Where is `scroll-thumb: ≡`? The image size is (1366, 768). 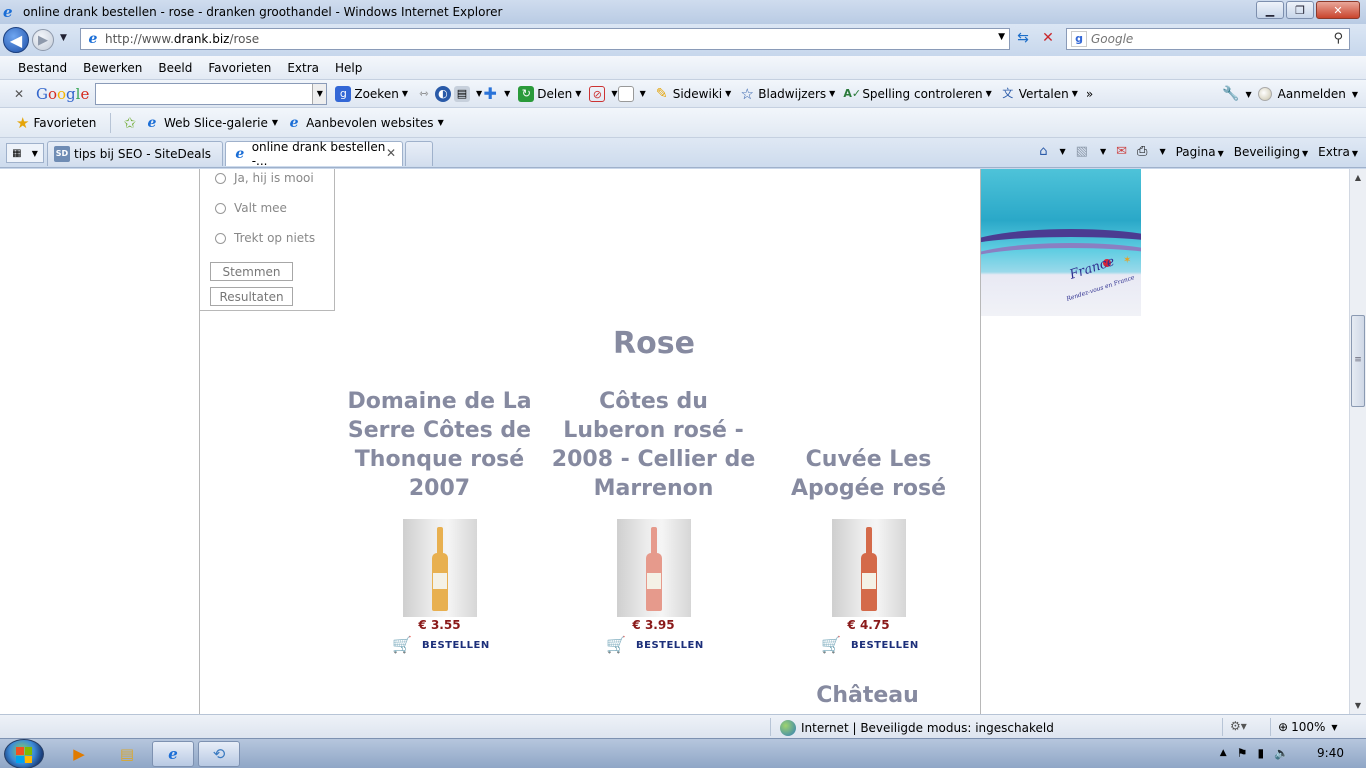 scroll-thumb: ≡ is located at coordinates (1358, 361).